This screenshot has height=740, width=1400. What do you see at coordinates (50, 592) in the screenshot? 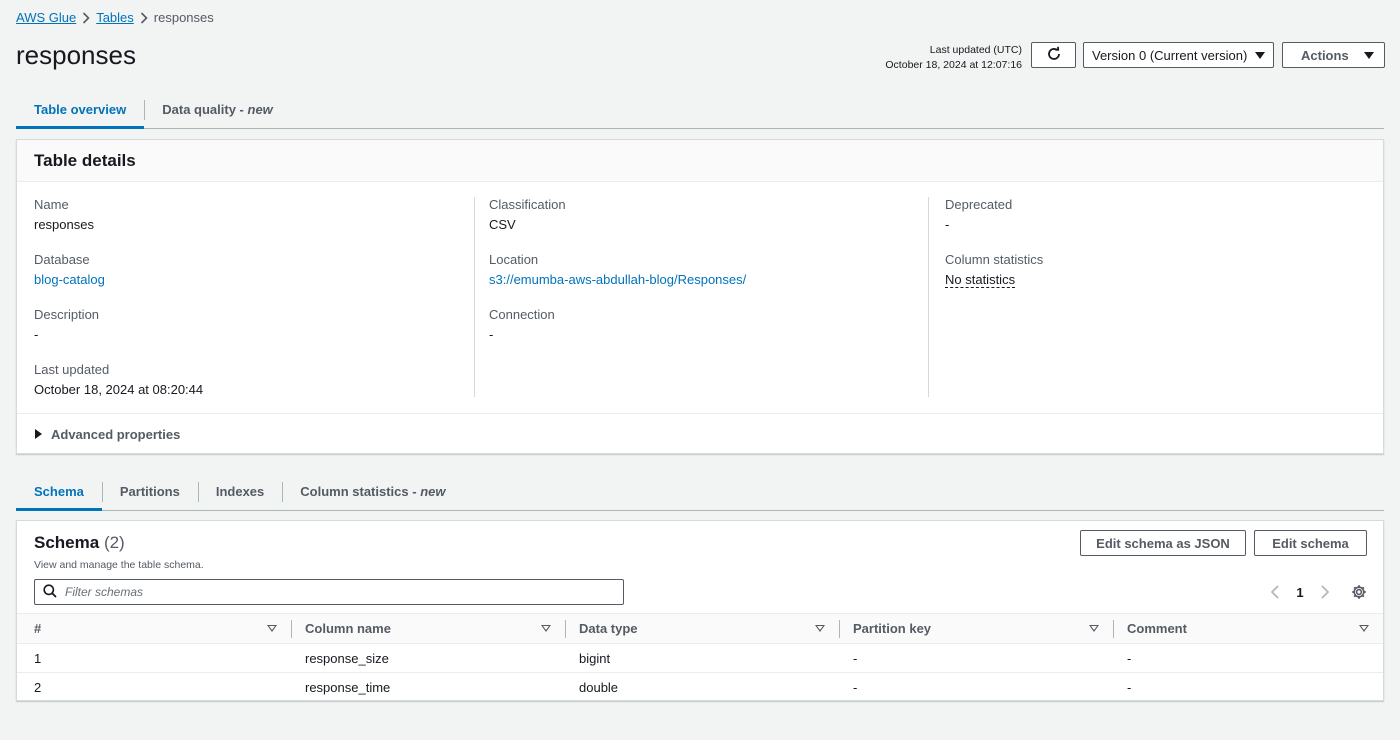
I see `search-icon` at bounding box center [50, 592].